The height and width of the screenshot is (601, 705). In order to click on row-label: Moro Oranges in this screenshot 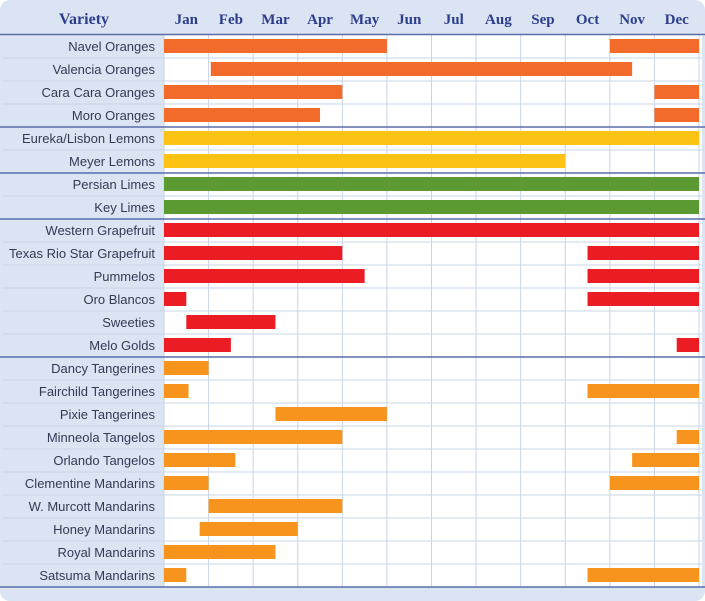, I will do `click(114, 115)`.